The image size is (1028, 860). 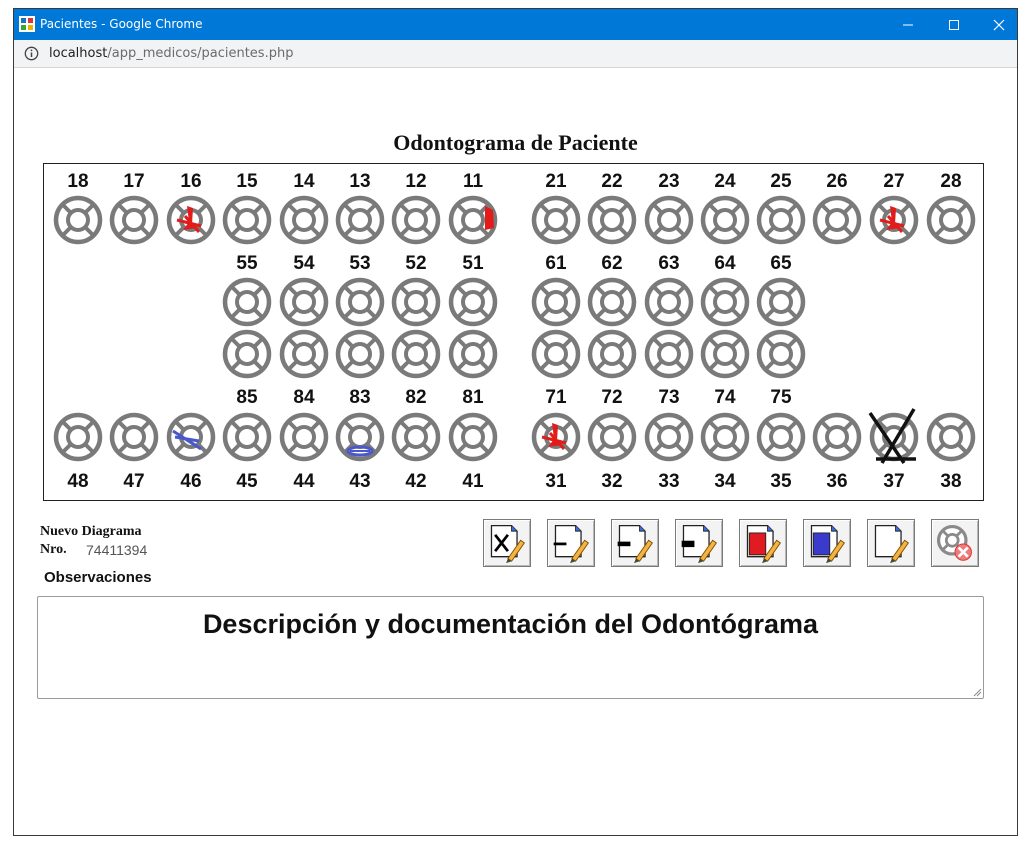 I want to click on tool-color-blue-button, so click(x=827, y=543).